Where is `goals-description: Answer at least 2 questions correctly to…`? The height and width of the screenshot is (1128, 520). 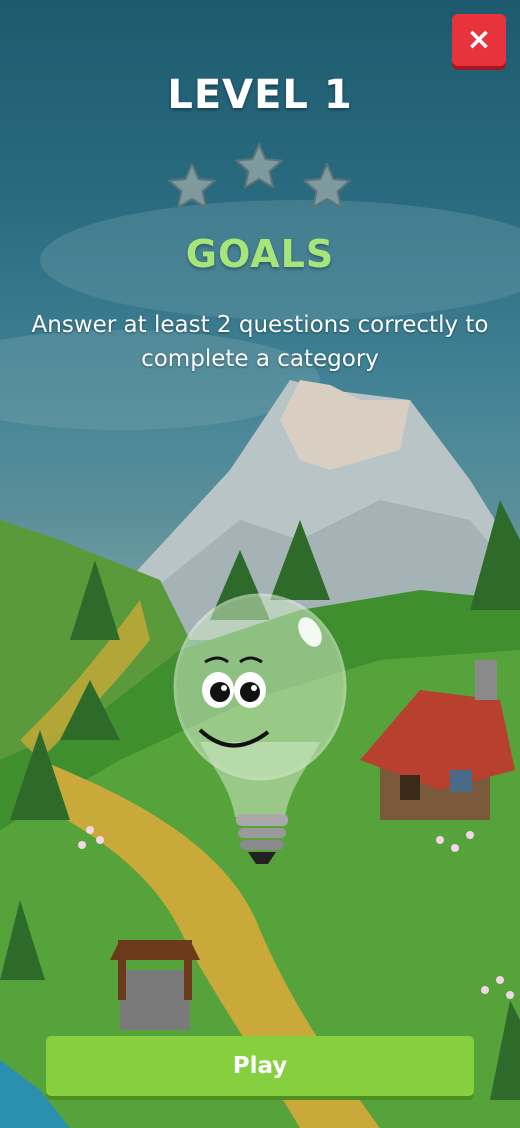 goals-description: Answer at least 2 questions correctly to… is located at coordinates (260, 342).